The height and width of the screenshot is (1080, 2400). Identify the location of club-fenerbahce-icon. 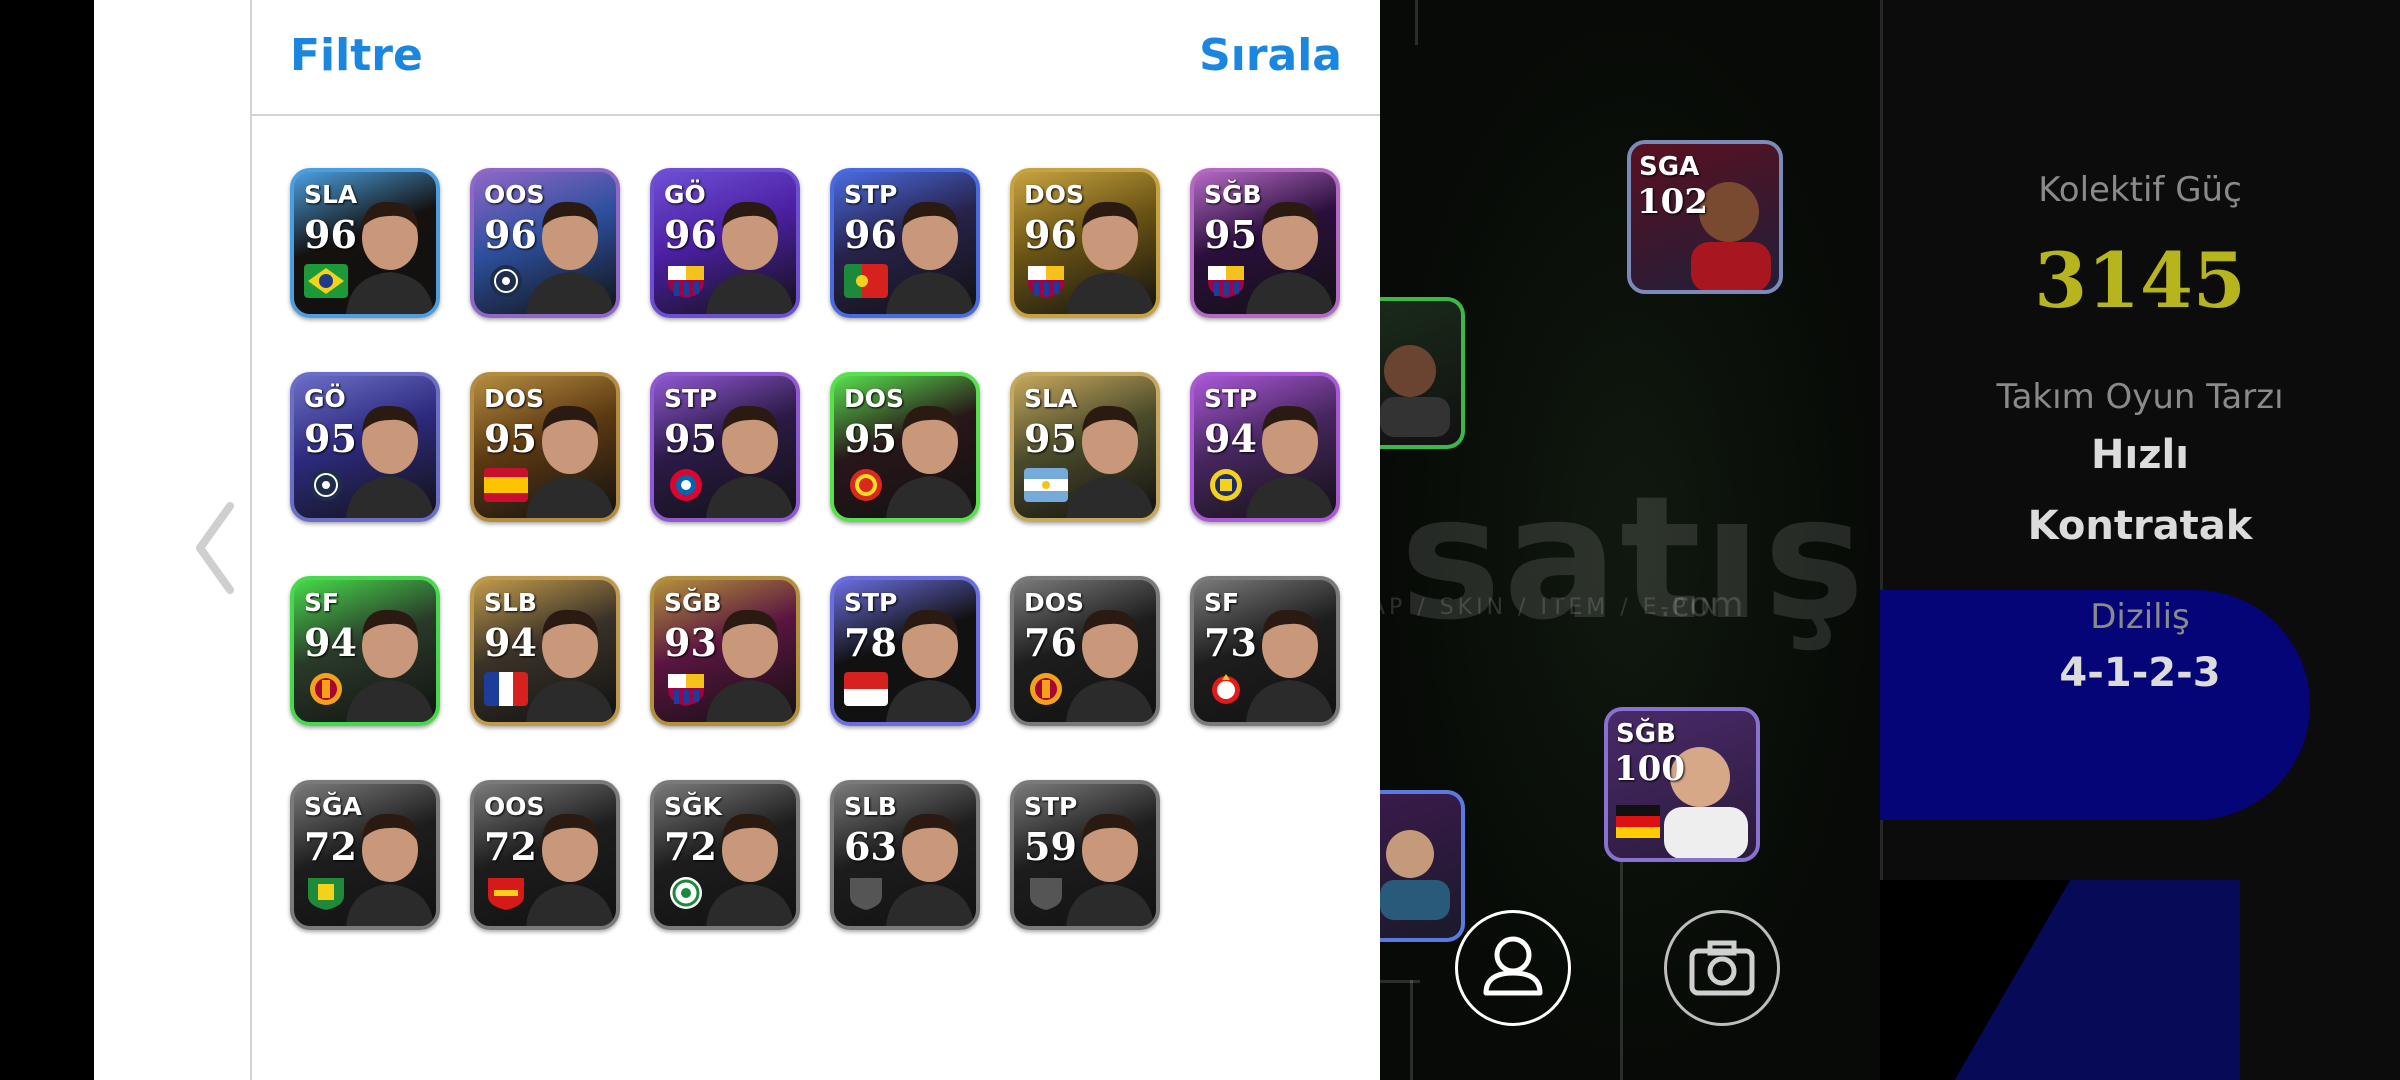
(1226, 485).